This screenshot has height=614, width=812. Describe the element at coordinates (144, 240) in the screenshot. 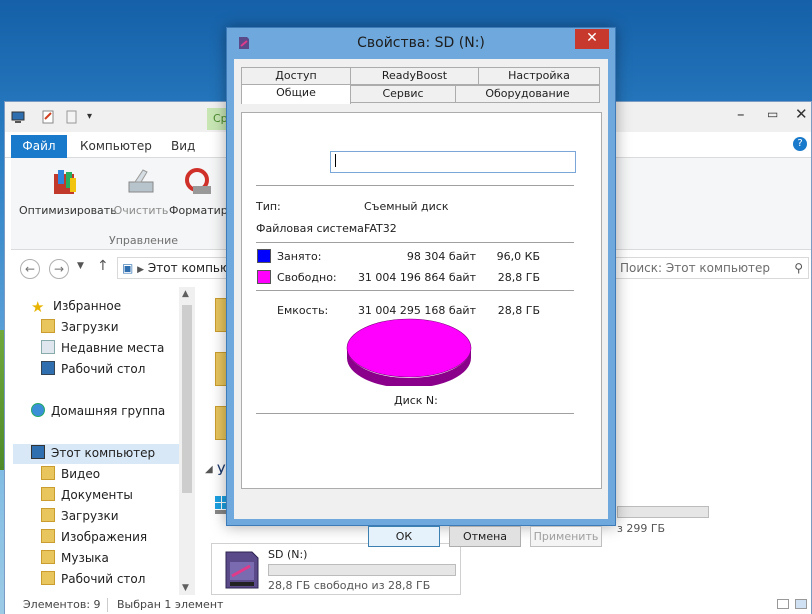

I see `ribbon-group-label: Управление` at that location.